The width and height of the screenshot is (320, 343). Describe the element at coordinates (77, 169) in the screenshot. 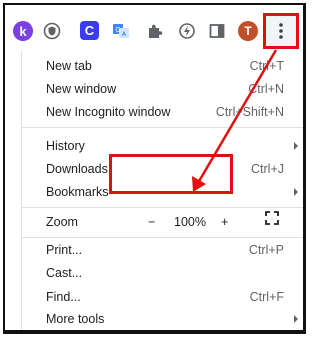

I see `menu-item-label: Downloads` at that location.